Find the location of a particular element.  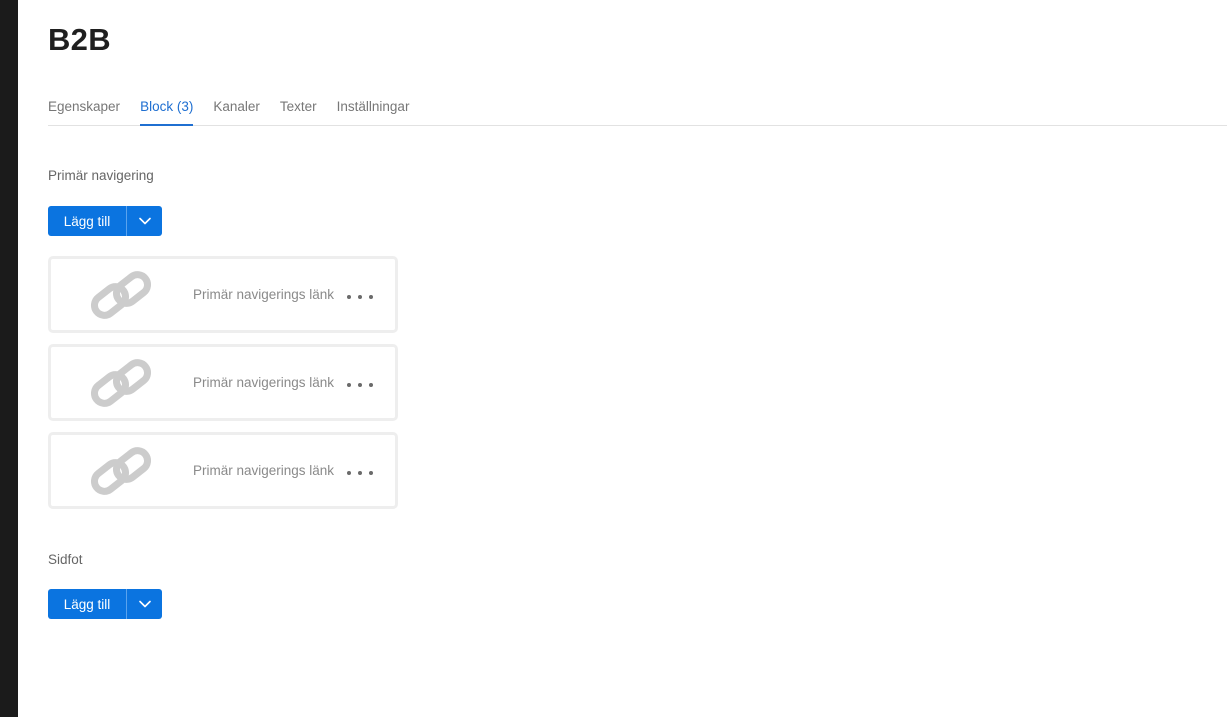

page-title: B2B is located at coordinates (79, 39).